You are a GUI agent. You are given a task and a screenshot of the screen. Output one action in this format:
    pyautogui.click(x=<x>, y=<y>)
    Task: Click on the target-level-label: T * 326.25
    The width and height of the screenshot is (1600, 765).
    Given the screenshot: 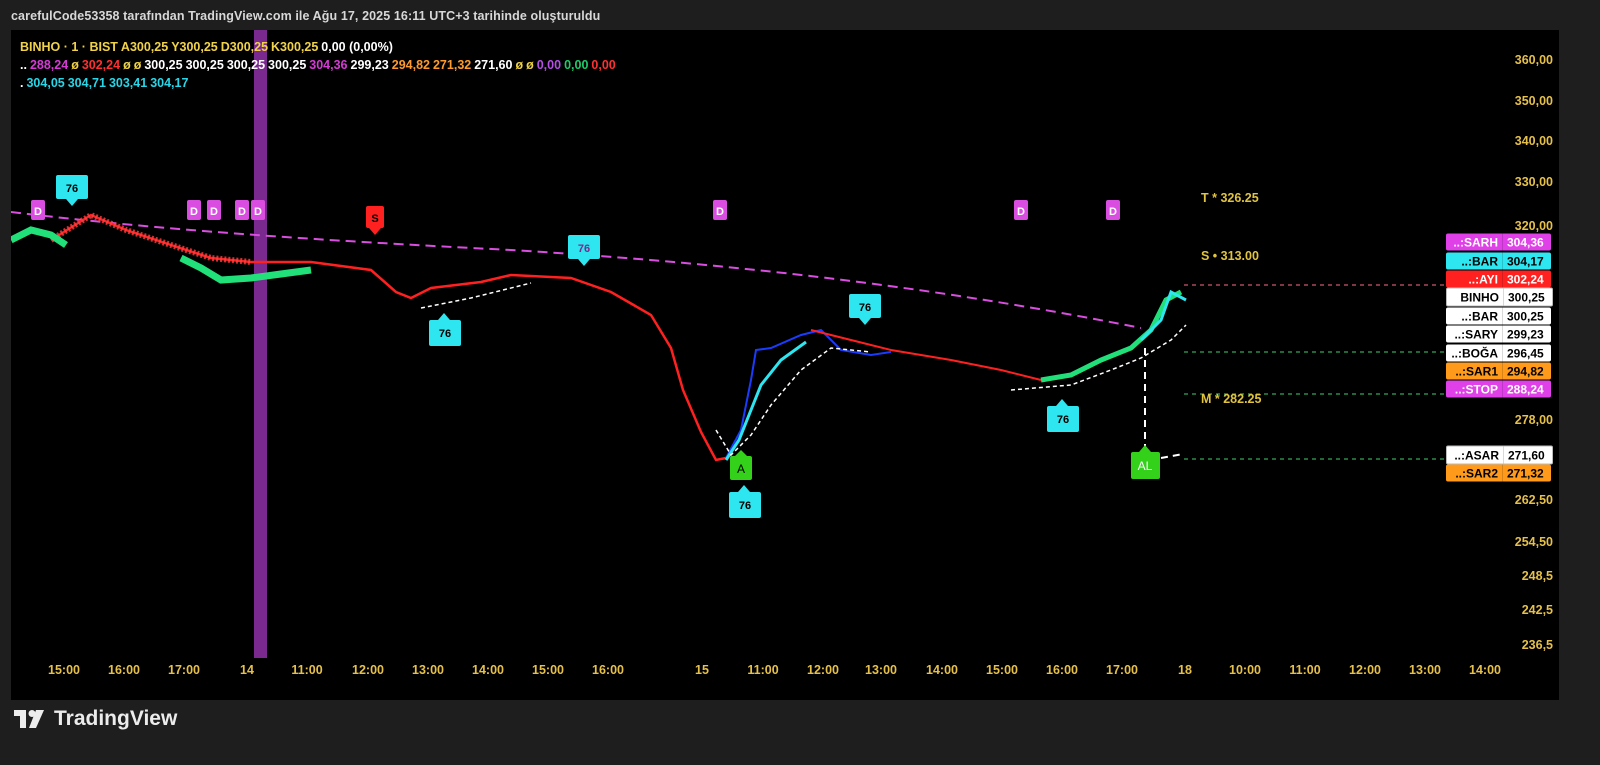 What is the action you would take?
    pyautogui.click(x=1230, y=198)
    